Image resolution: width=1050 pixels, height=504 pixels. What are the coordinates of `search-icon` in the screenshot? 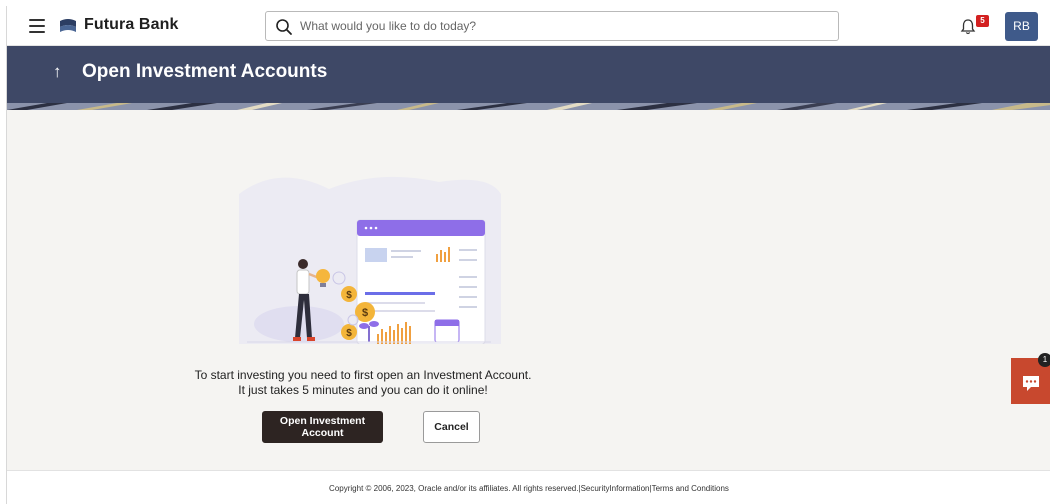 It's located at (284, 27).